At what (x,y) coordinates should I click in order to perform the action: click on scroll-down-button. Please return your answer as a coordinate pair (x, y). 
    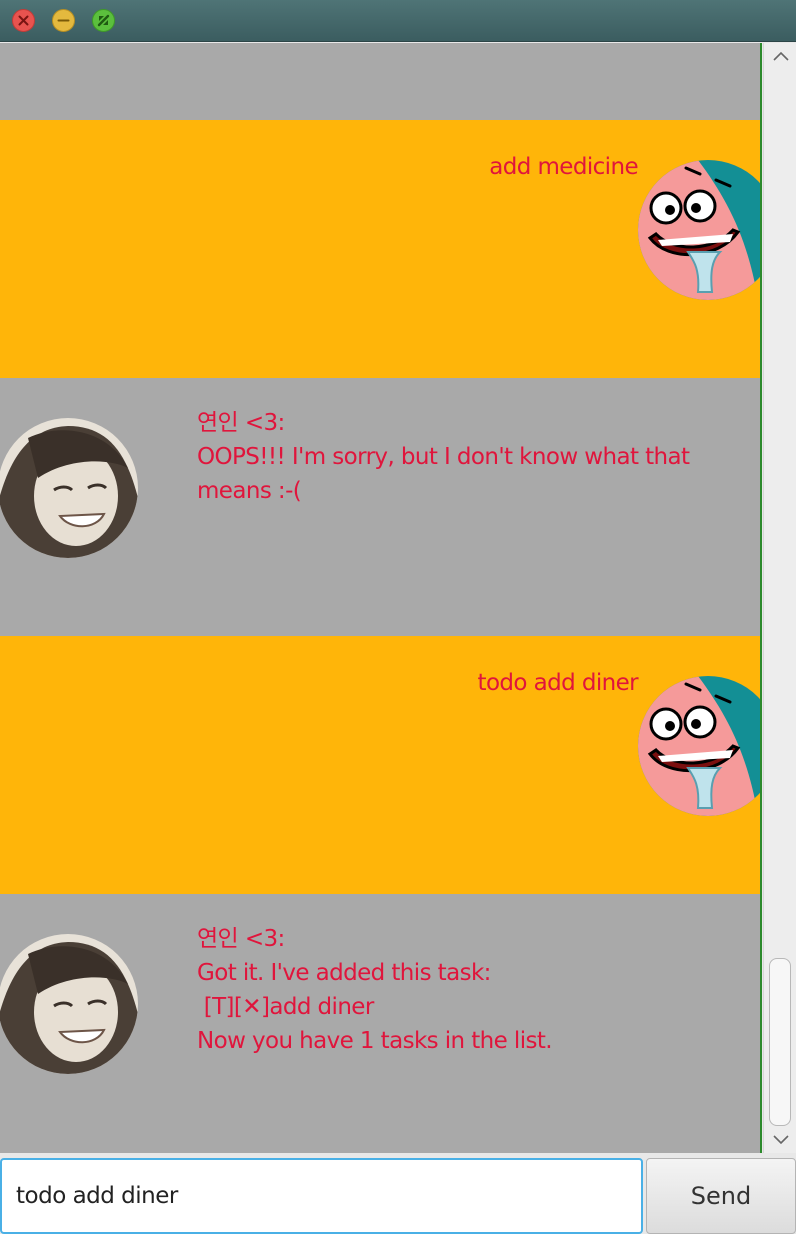
    Looking at the image, I should click on (780, 1140).